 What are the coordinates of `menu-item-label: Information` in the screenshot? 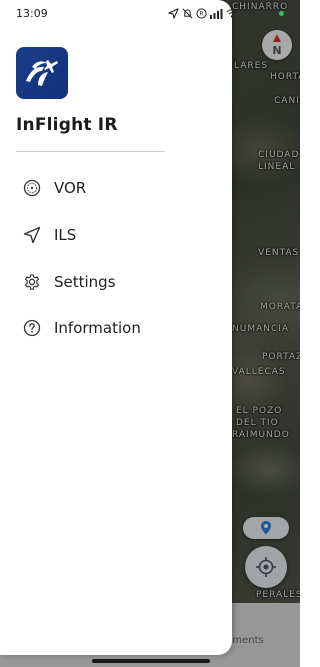 It's located at (97, 328).